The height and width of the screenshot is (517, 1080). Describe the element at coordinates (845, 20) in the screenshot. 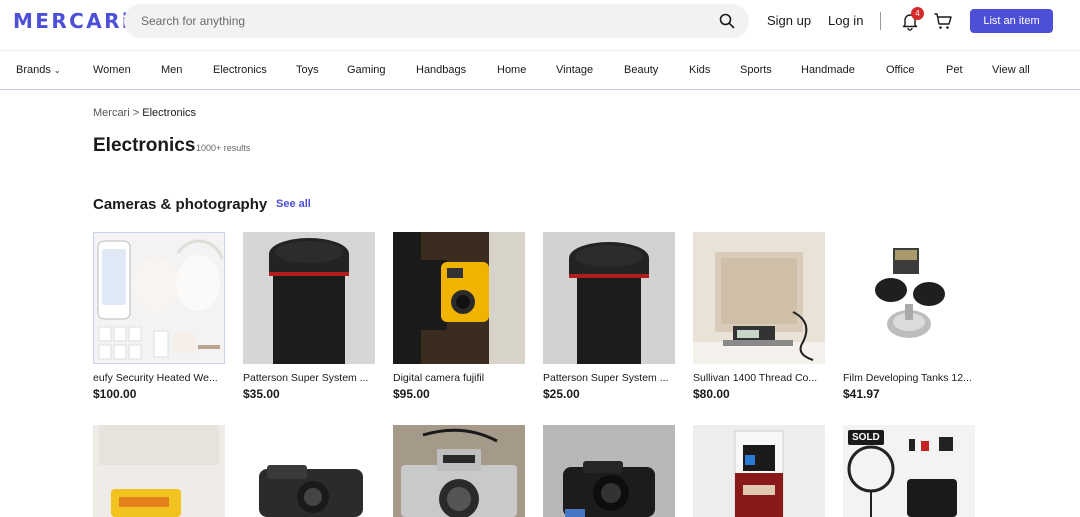

I see `log-in-link: Log in` at that location.